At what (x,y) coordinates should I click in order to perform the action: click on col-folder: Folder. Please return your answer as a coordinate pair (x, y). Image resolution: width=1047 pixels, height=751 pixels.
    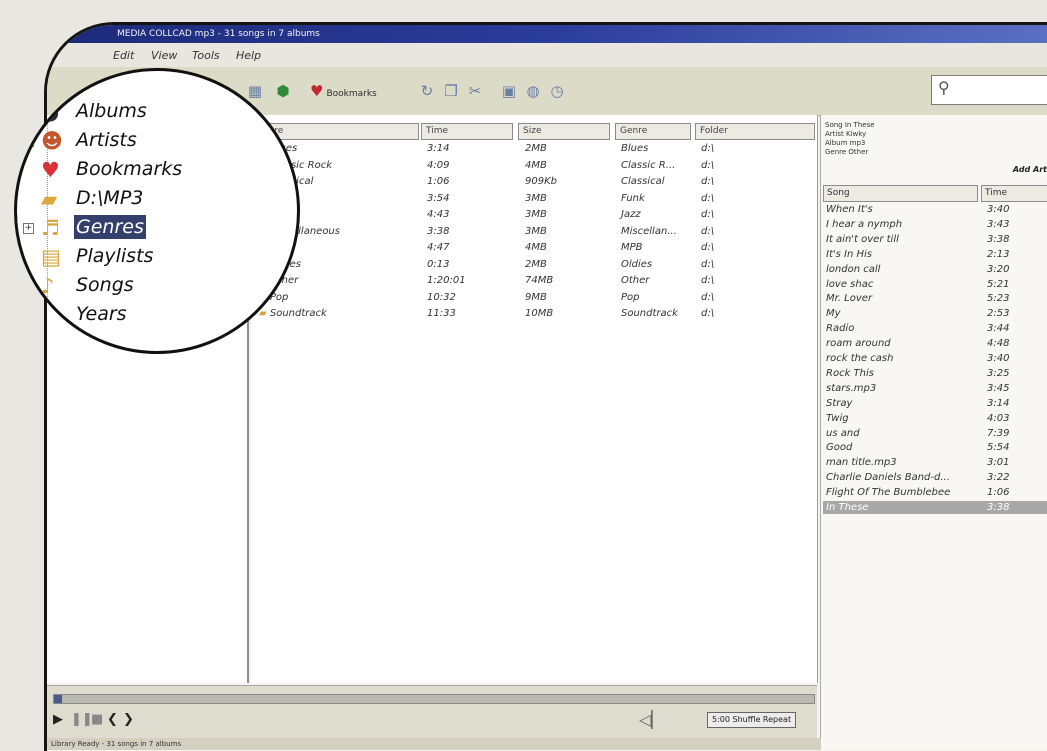
    Looking at the image, I should click on (755, 131).